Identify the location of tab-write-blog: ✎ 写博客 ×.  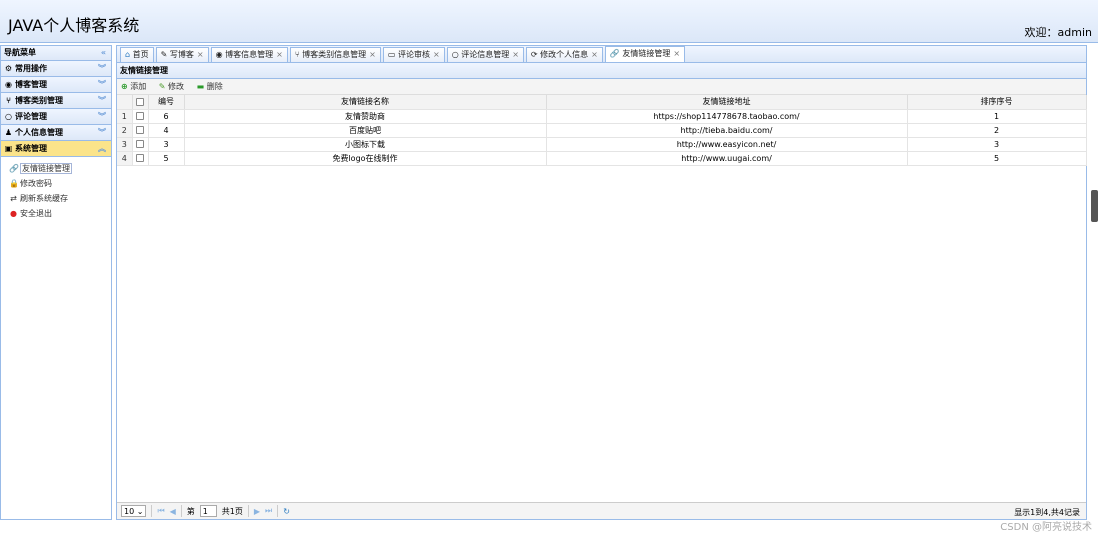
(182, 54).